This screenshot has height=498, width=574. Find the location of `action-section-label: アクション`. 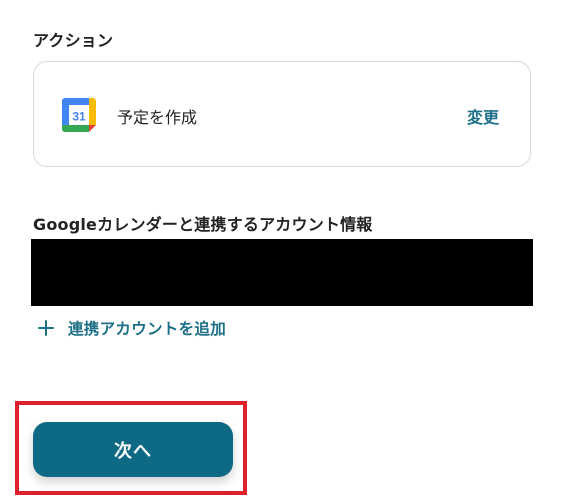

action-section-label: アクション is located at coordinates (73, 40).